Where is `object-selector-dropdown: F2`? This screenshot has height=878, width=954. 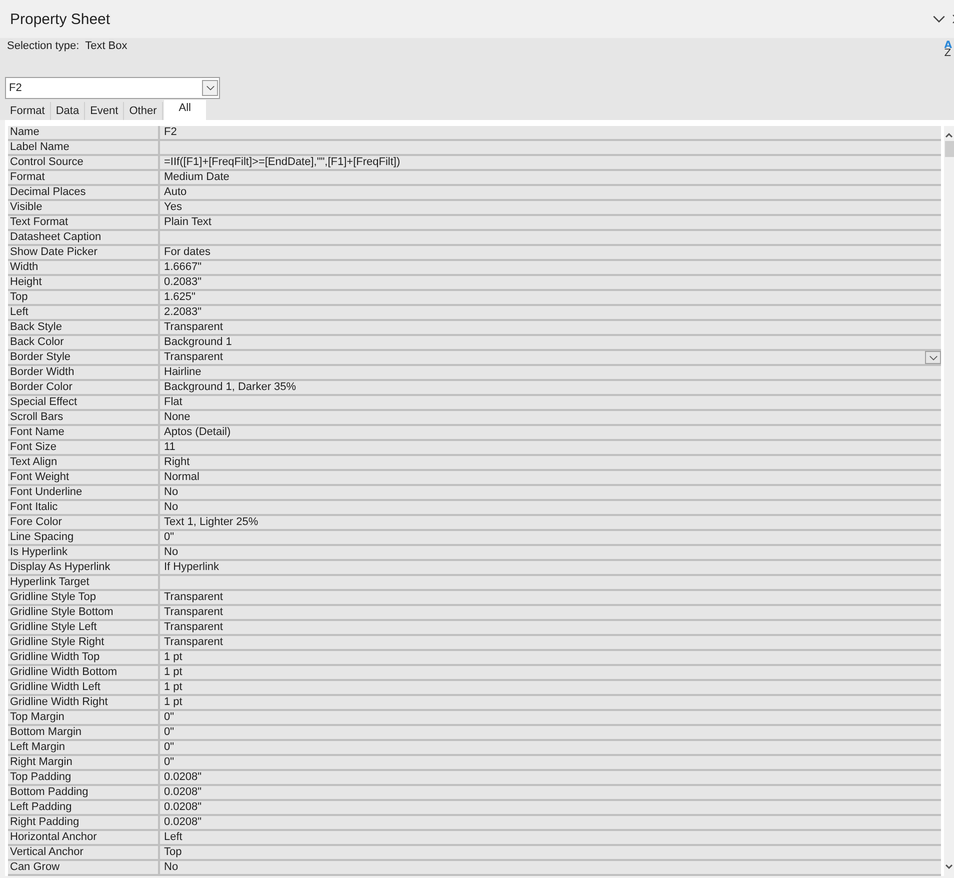
object-selector-dropdown: F2 is located at coordinates (112, 88).